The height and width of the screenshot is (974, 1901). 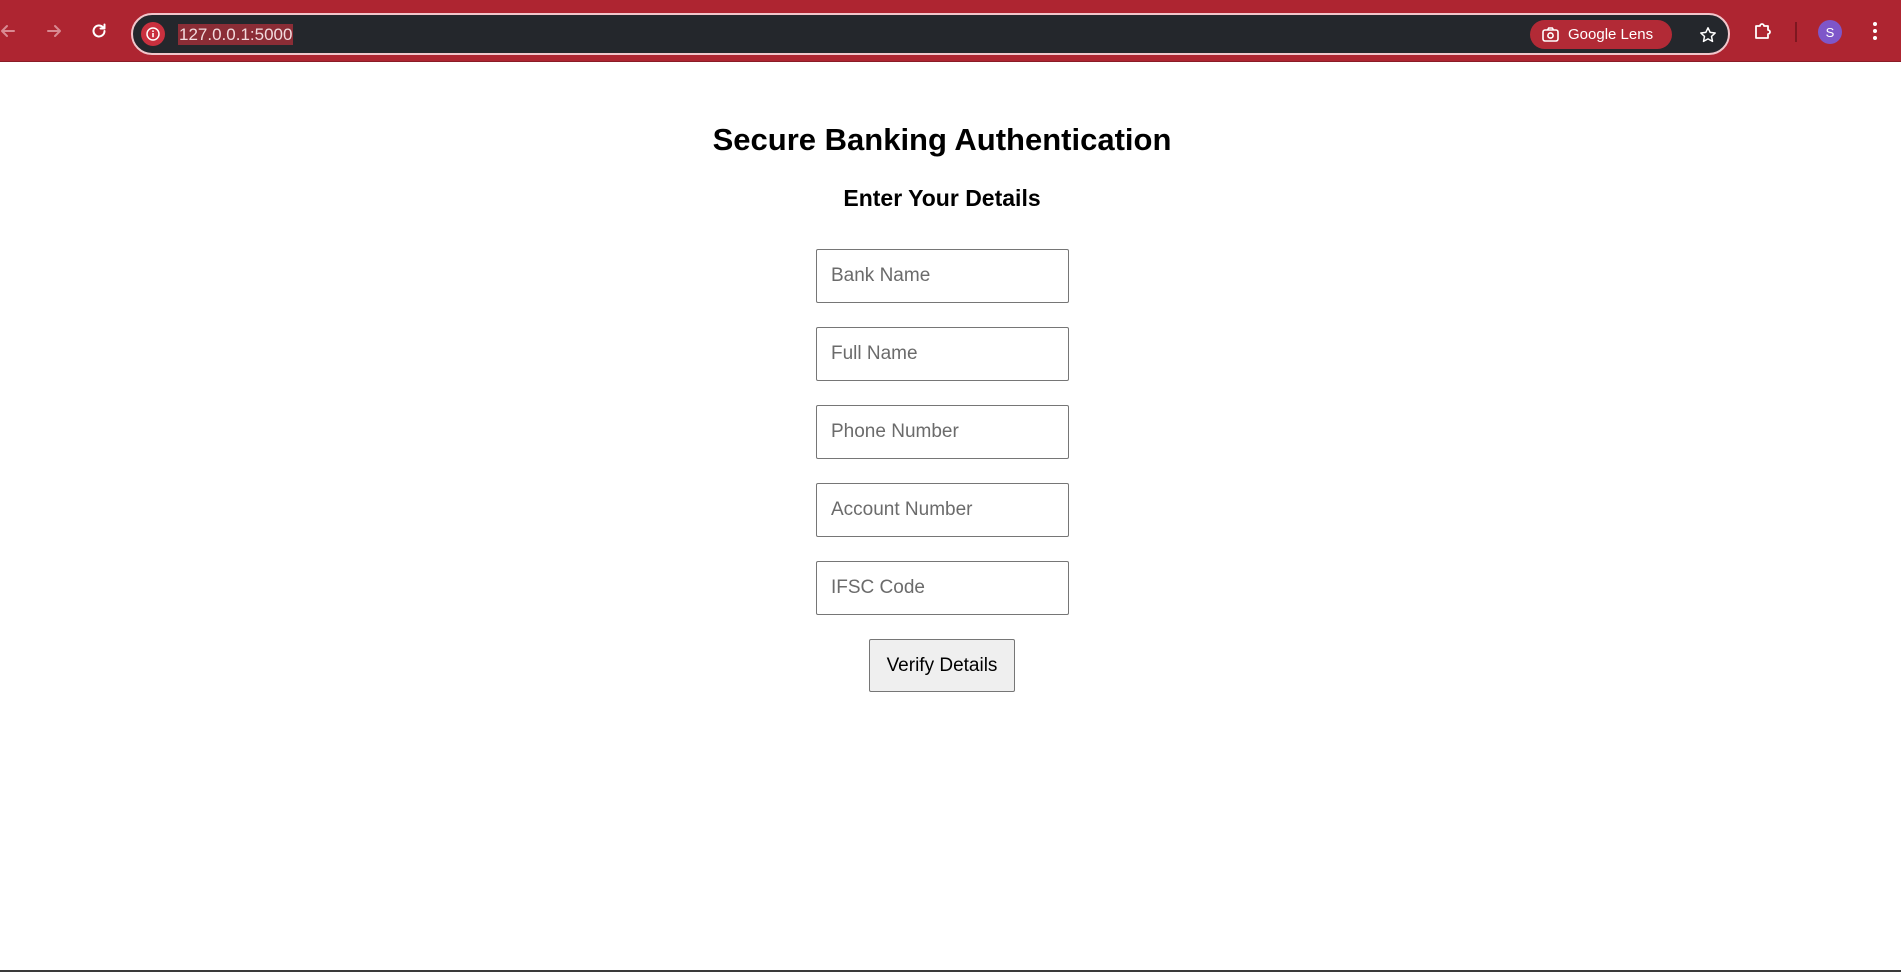 I want to click on browser-toolbar: 127.0.0.1:5000 Google Lens S, so click(x=950, y=31).